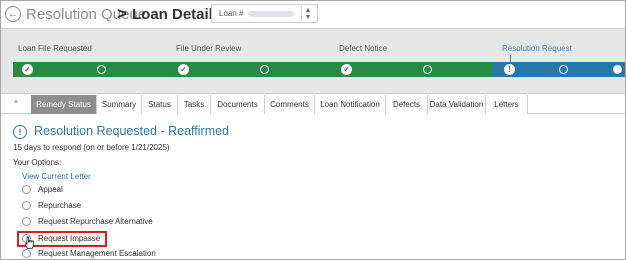  What do you see at coordinates (55, 48) in the screenshot?
I see `step-label-loan-file-requested: Loan File Requested` at bounding box center [55, 48].